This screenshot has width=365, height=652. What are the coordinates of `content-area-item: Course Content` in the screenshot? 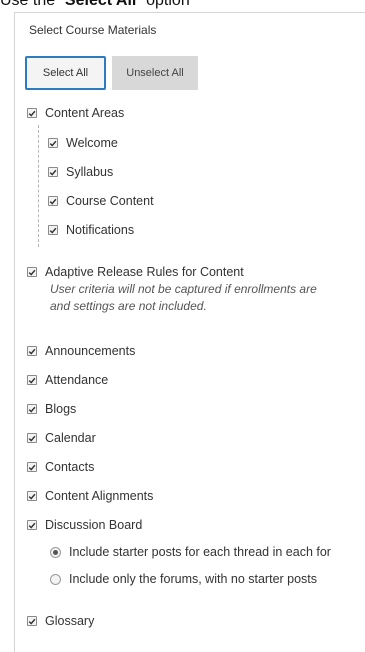 It's located at (101, 201).